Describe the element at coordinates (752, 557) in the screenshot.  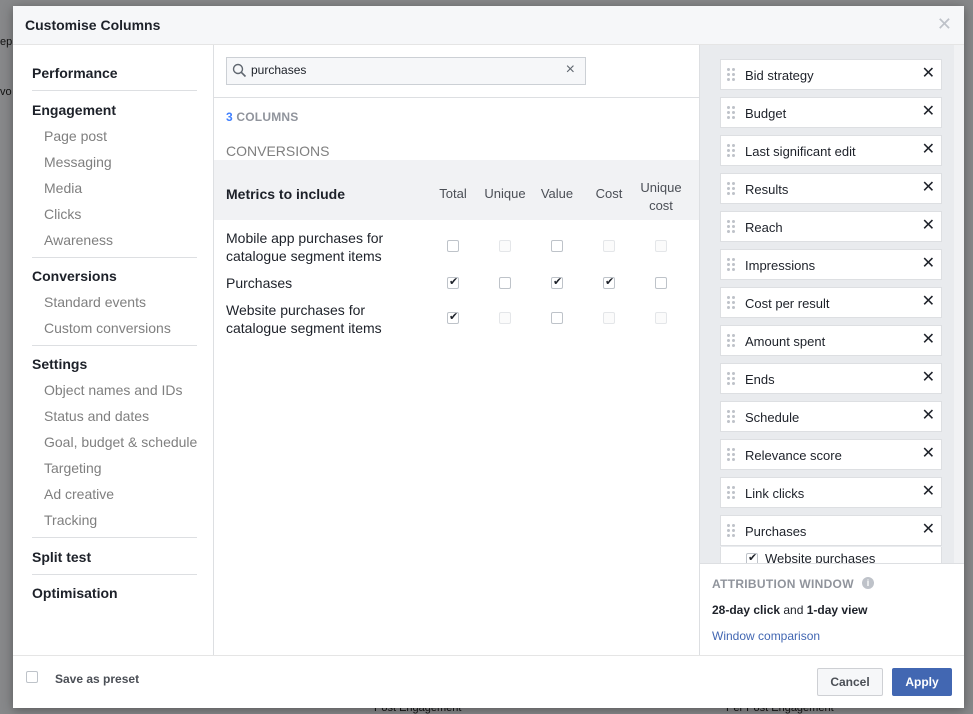
I see `website-purchases-checkbox: ✔` at that location.